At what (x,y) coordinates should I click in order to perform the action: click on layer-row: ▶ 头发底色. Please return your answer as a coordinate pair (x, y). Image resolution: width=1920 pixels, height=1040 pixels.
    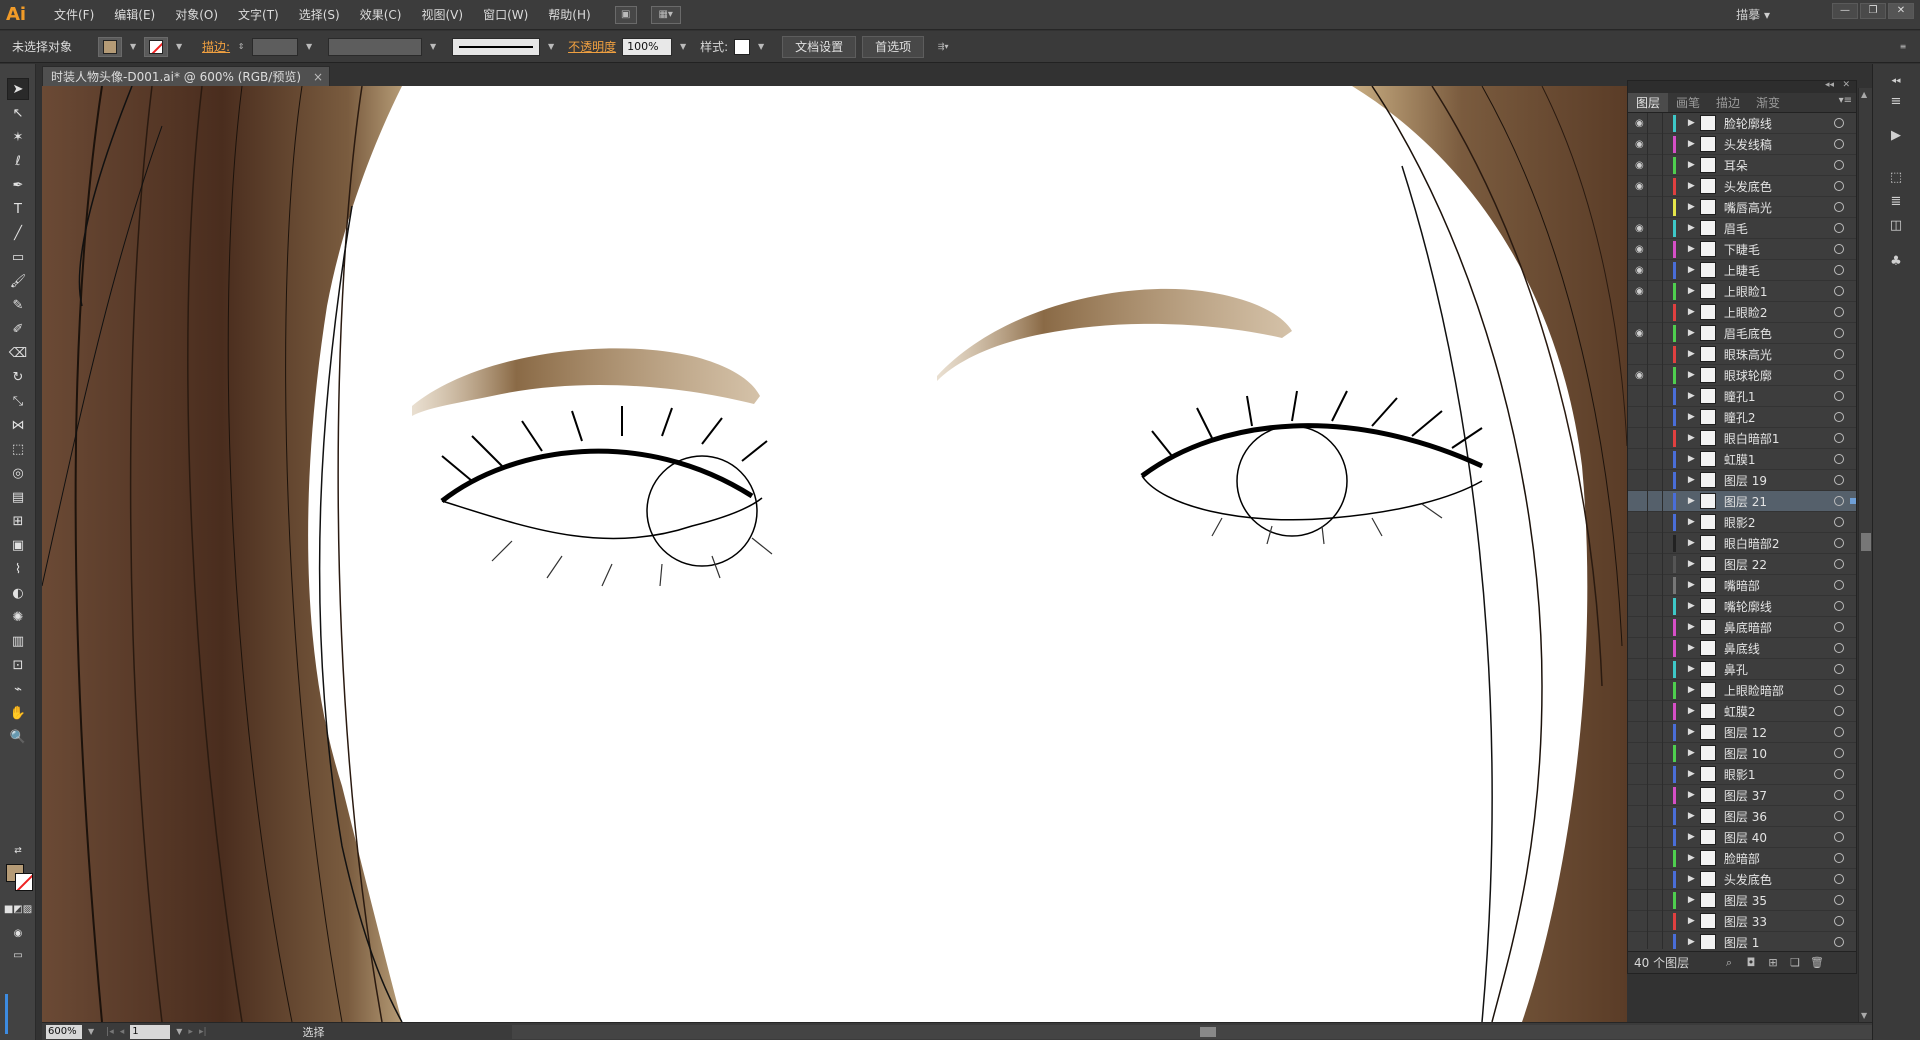
    Looking at the image, I should click on (1742, 879).